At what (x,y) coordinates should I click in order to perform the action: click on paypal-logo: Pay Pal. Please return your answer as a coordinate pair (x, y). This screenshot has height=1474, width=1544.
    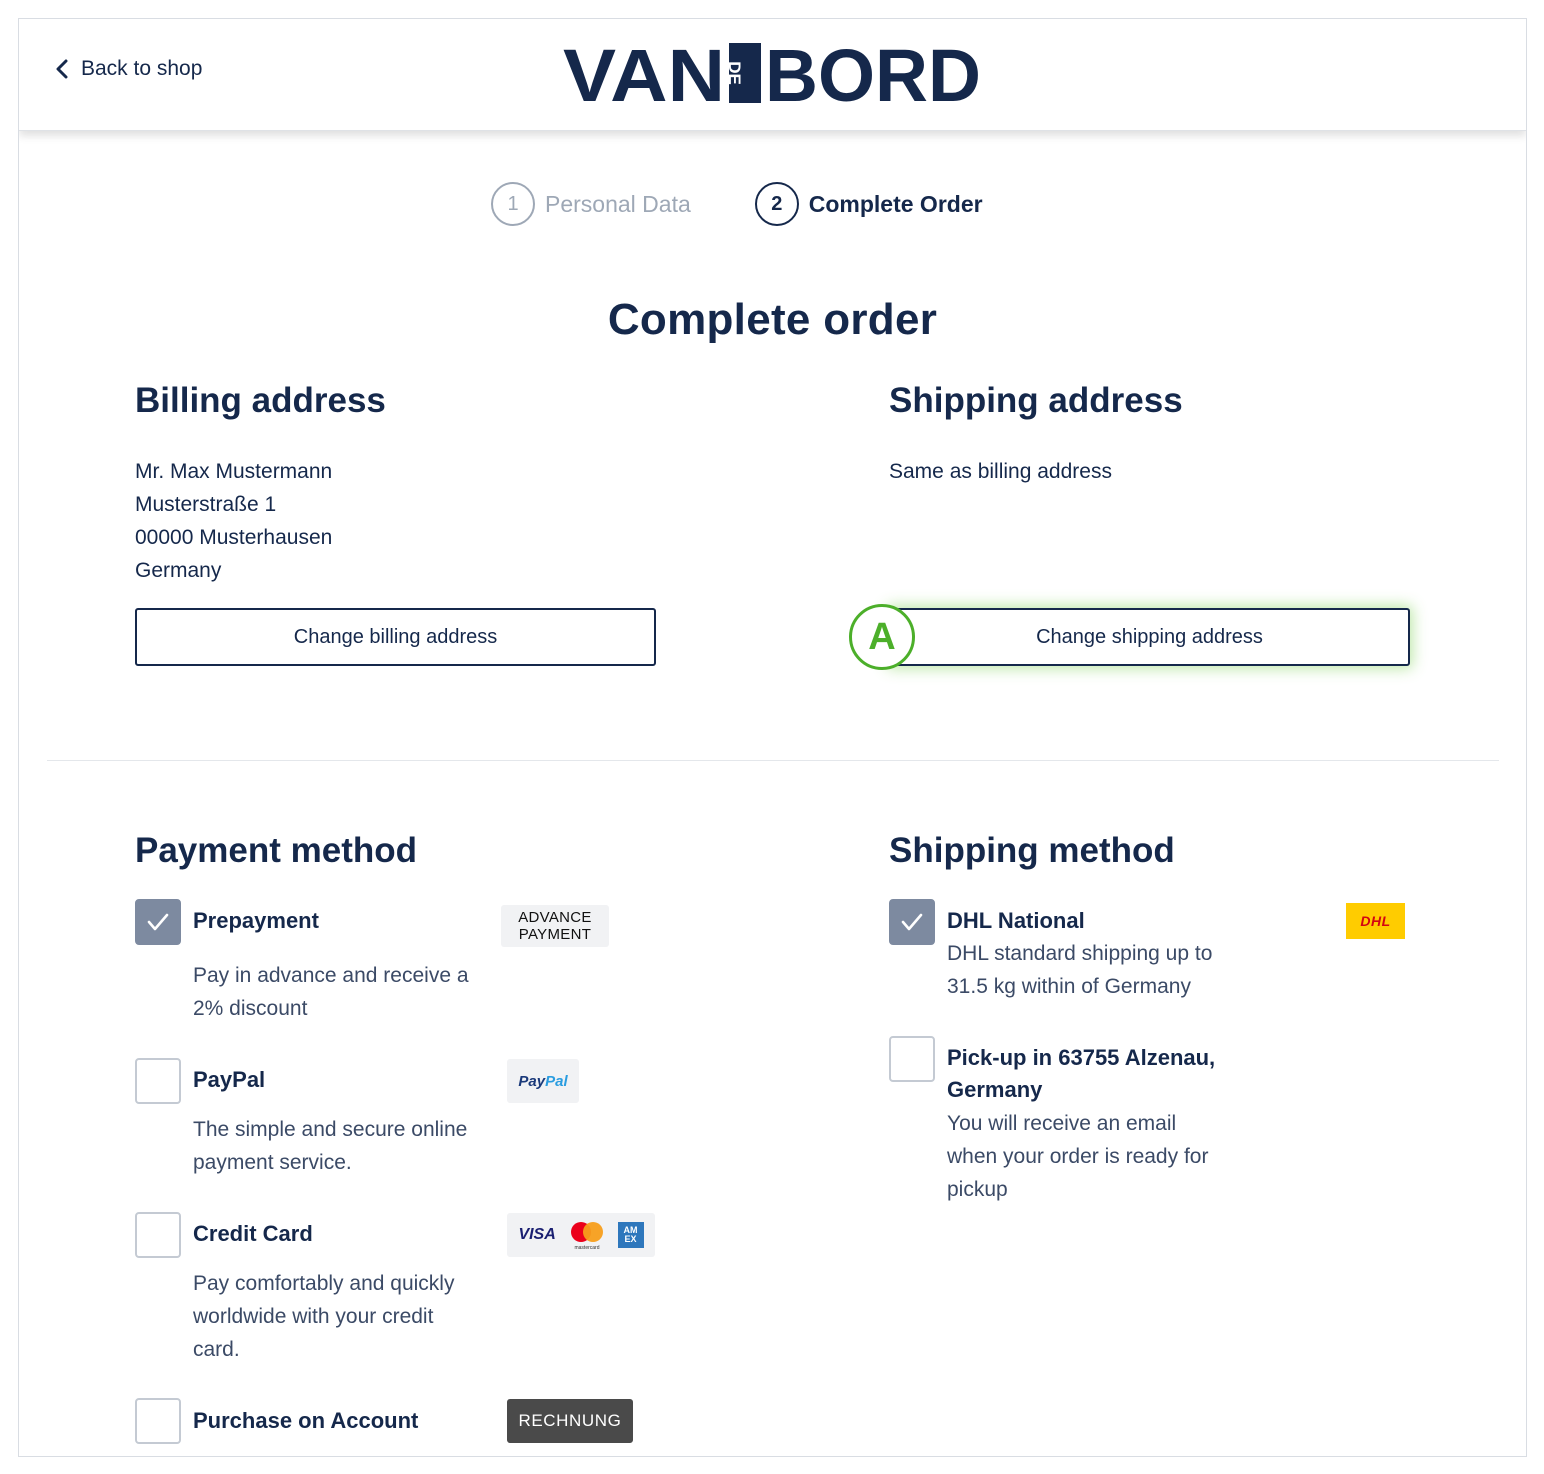
    Looking at the image, I should click on (543, 1081).